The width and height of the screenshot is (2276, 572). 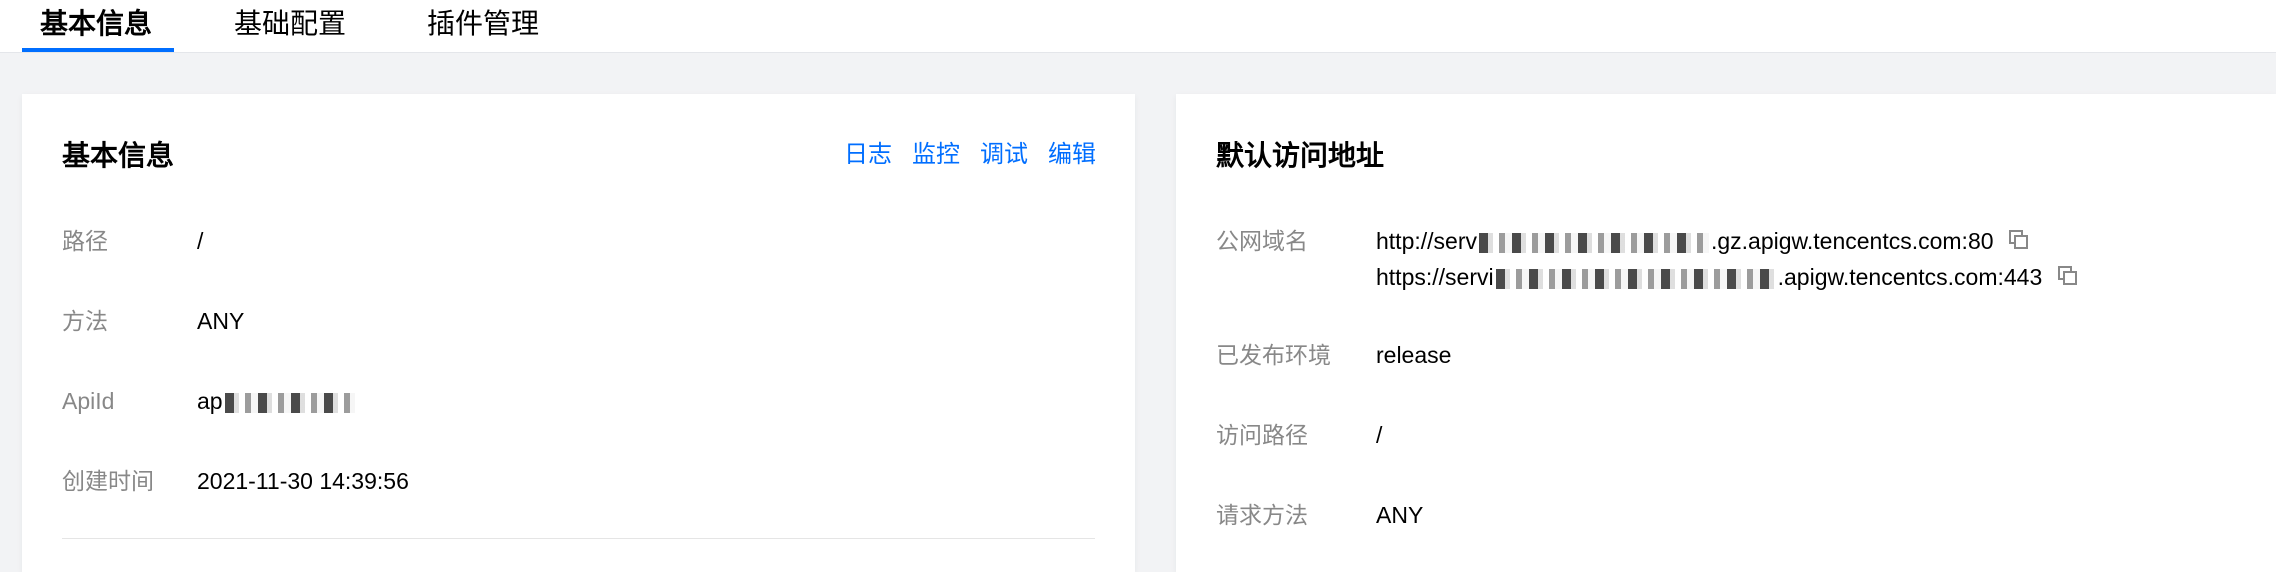 I want to click on public-domain-label: 公网域名, so click(x=1262, y=241).